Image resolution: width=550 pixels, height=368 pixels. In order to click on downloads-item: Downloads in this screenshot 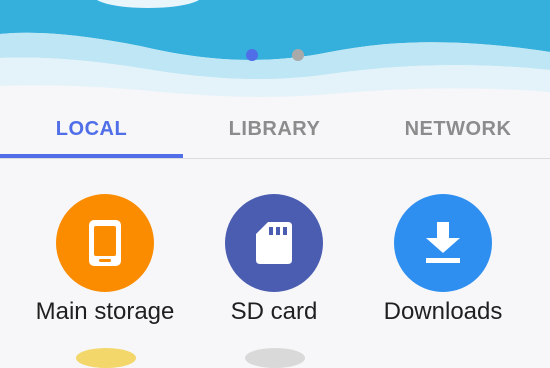, I will do `click(443, 264)`.